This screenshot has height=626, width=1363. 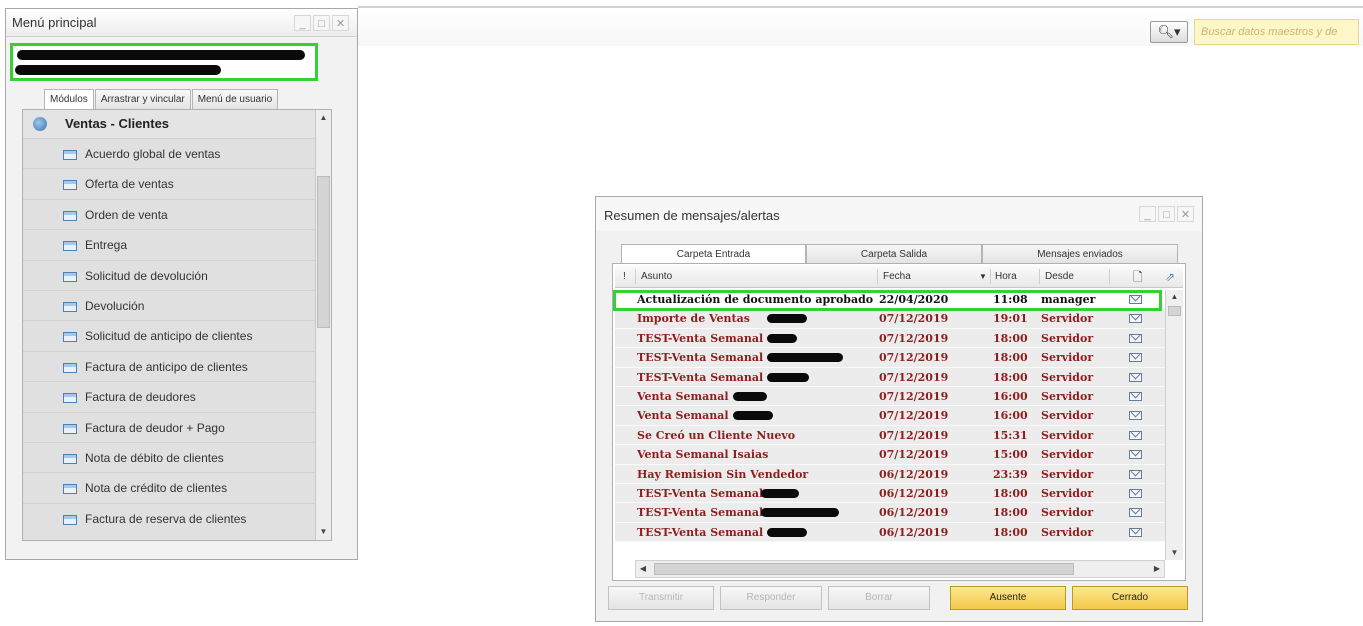 I want to click on menu-item-orden-de-venta: Orden de venta, so click(x=177, y=213).